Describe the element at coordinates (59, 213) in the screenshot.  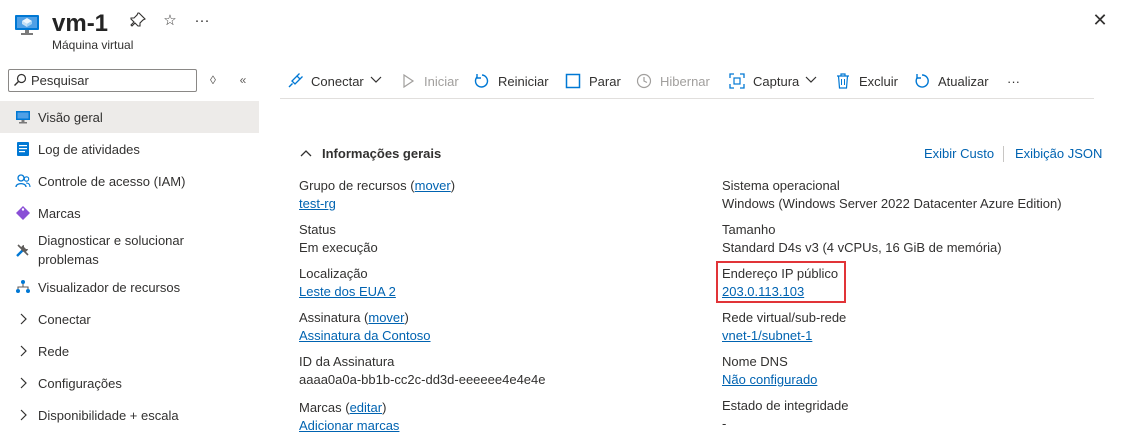
I see `sidebar-item-label: Marcas` at that location.